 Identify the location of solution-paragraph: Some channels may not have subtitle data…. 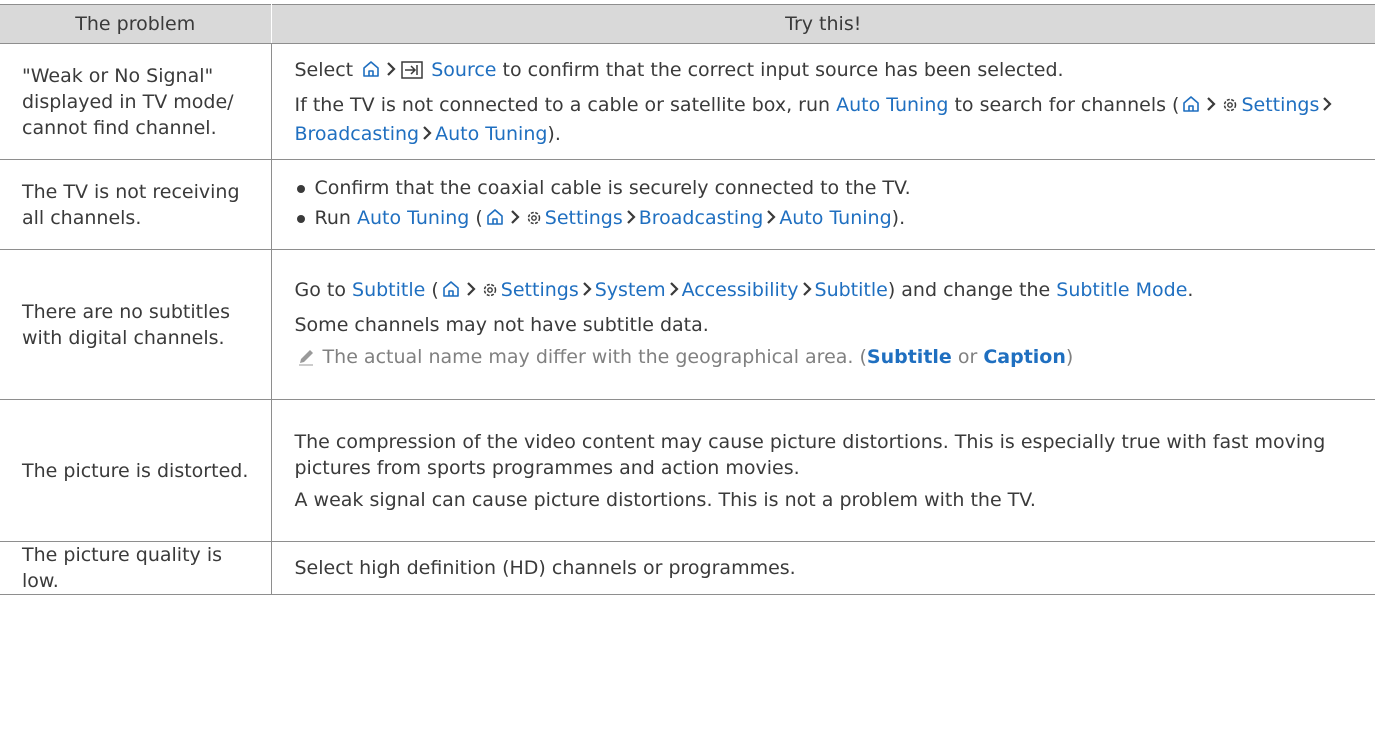
(501, 324).